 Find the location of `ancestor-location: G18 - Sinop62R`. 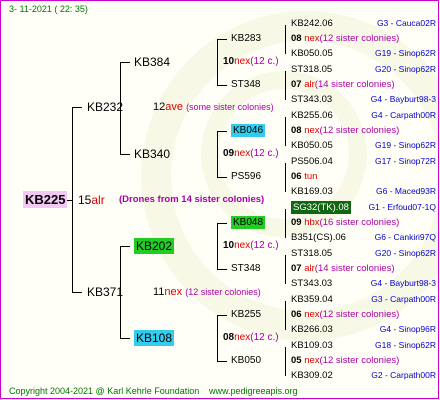

ancestor-location: G18 - Sinop62R is located at coordinates (405, 345).